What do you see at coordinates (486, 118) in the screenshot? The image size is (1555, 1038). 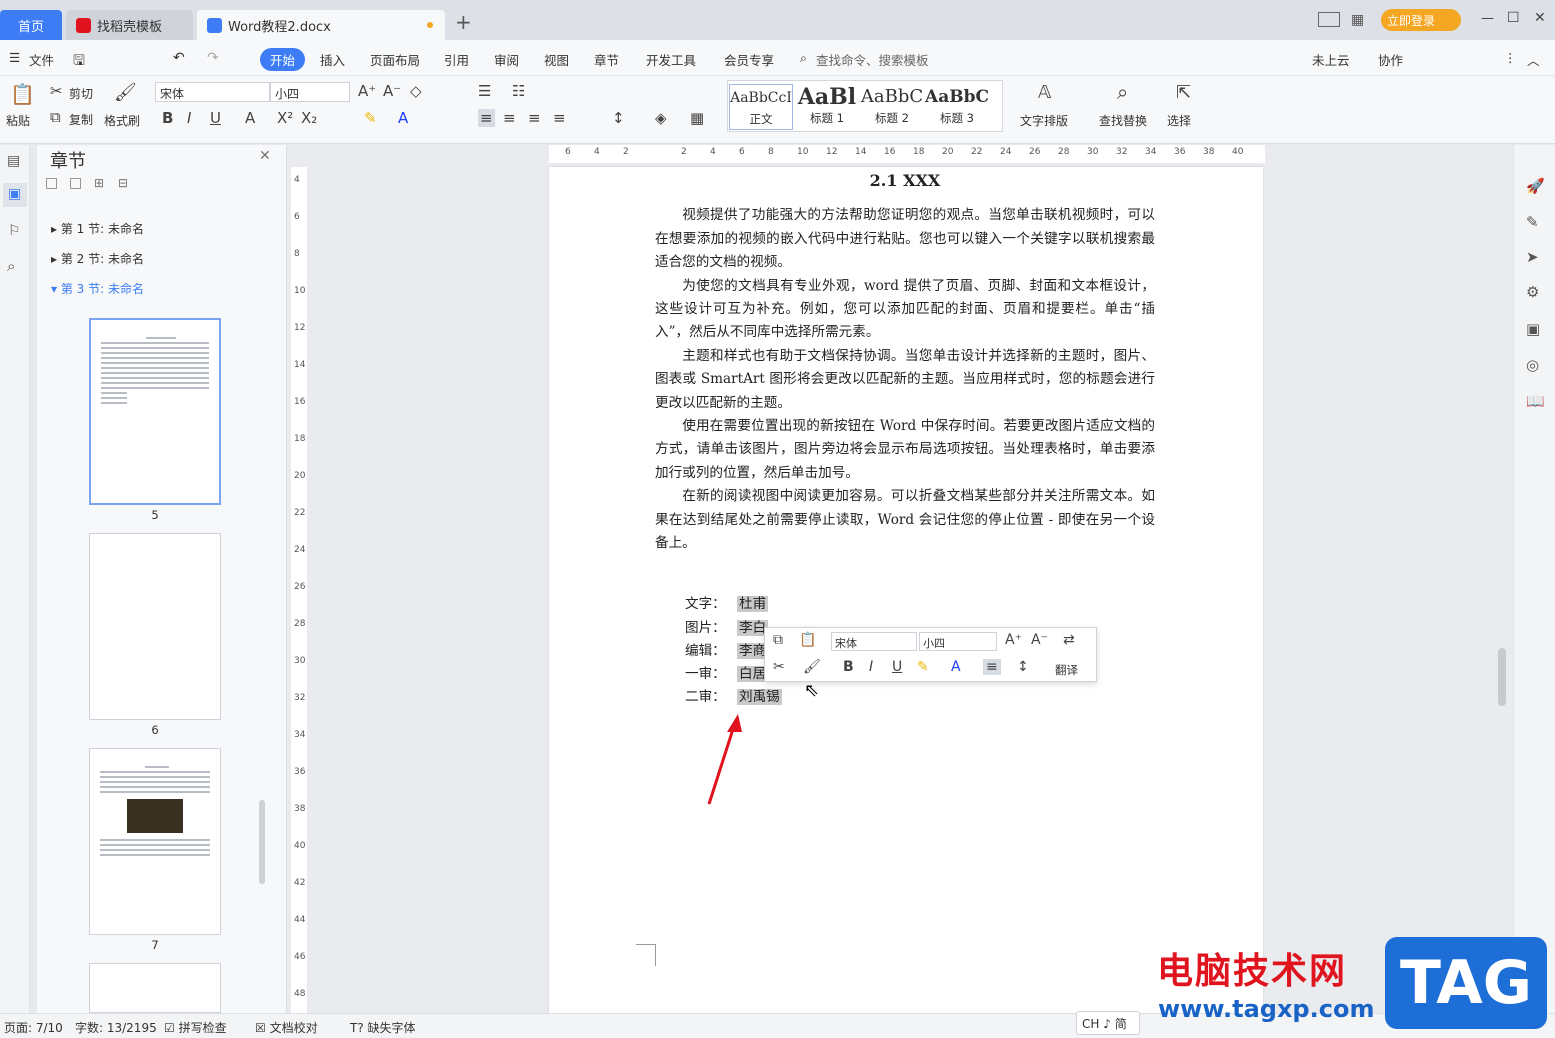 I see `align-left-icon: ≡` at bounding box center [486, 118].